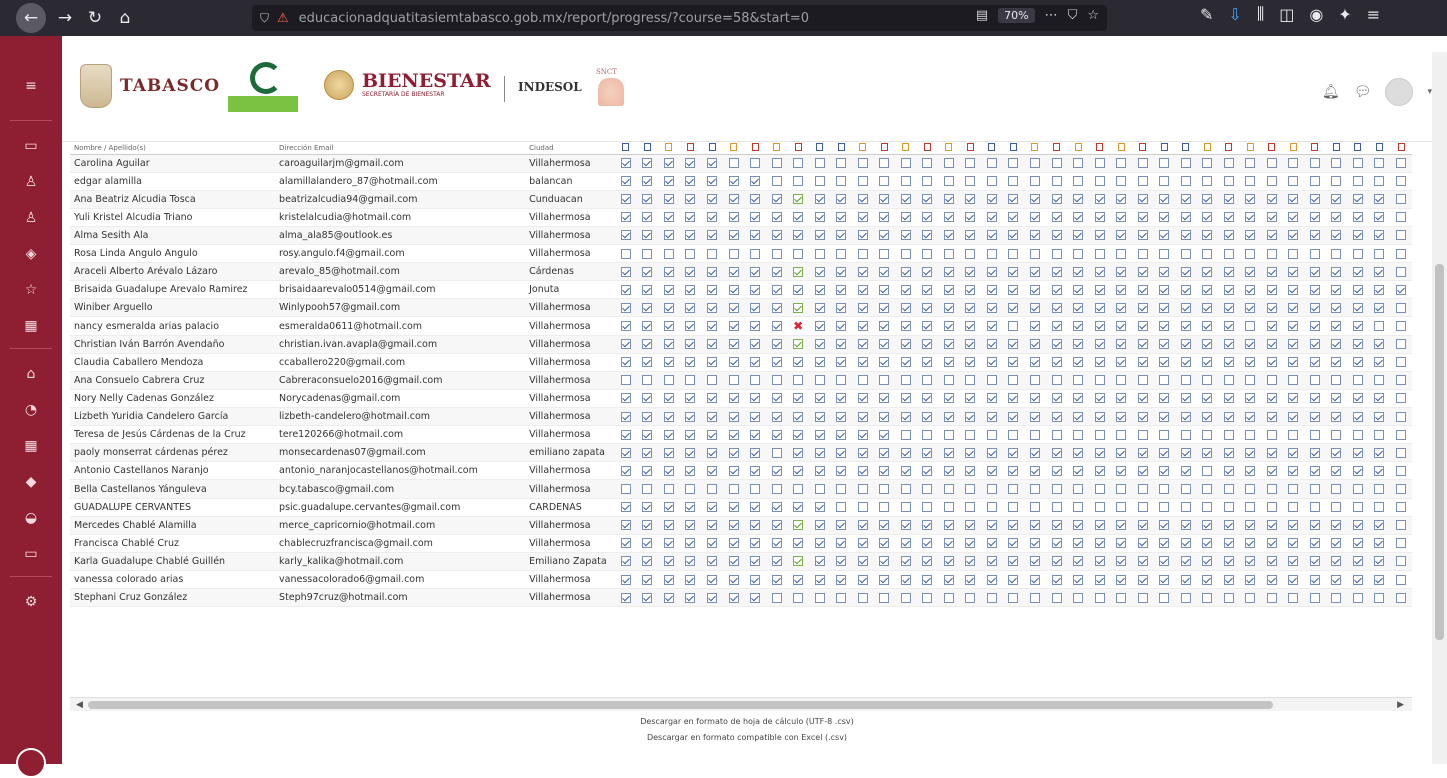 Image resolution: width=1447 pixels, height=778 pixels. What do you see at coordinates (1344, 14) in the screenshot?
I see `extension-gift-icon: ✦` at bounding box center [1344, 14].